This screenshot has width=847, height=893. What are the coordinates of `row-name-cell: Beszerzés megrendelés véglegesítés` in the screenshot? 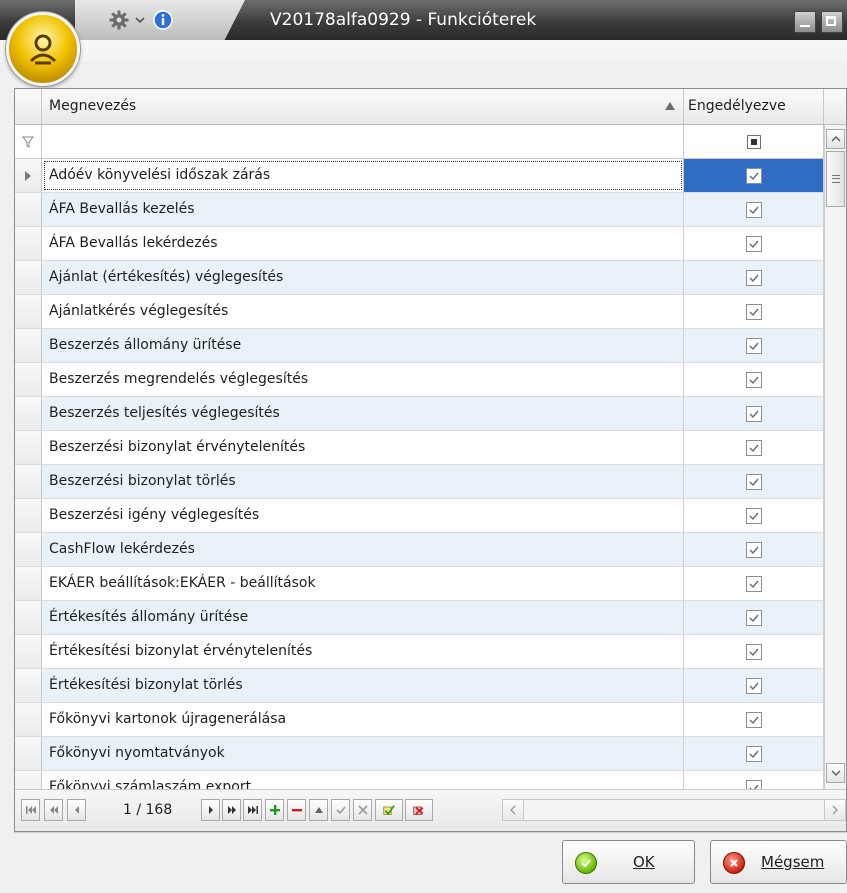 It's located at (363, 379).